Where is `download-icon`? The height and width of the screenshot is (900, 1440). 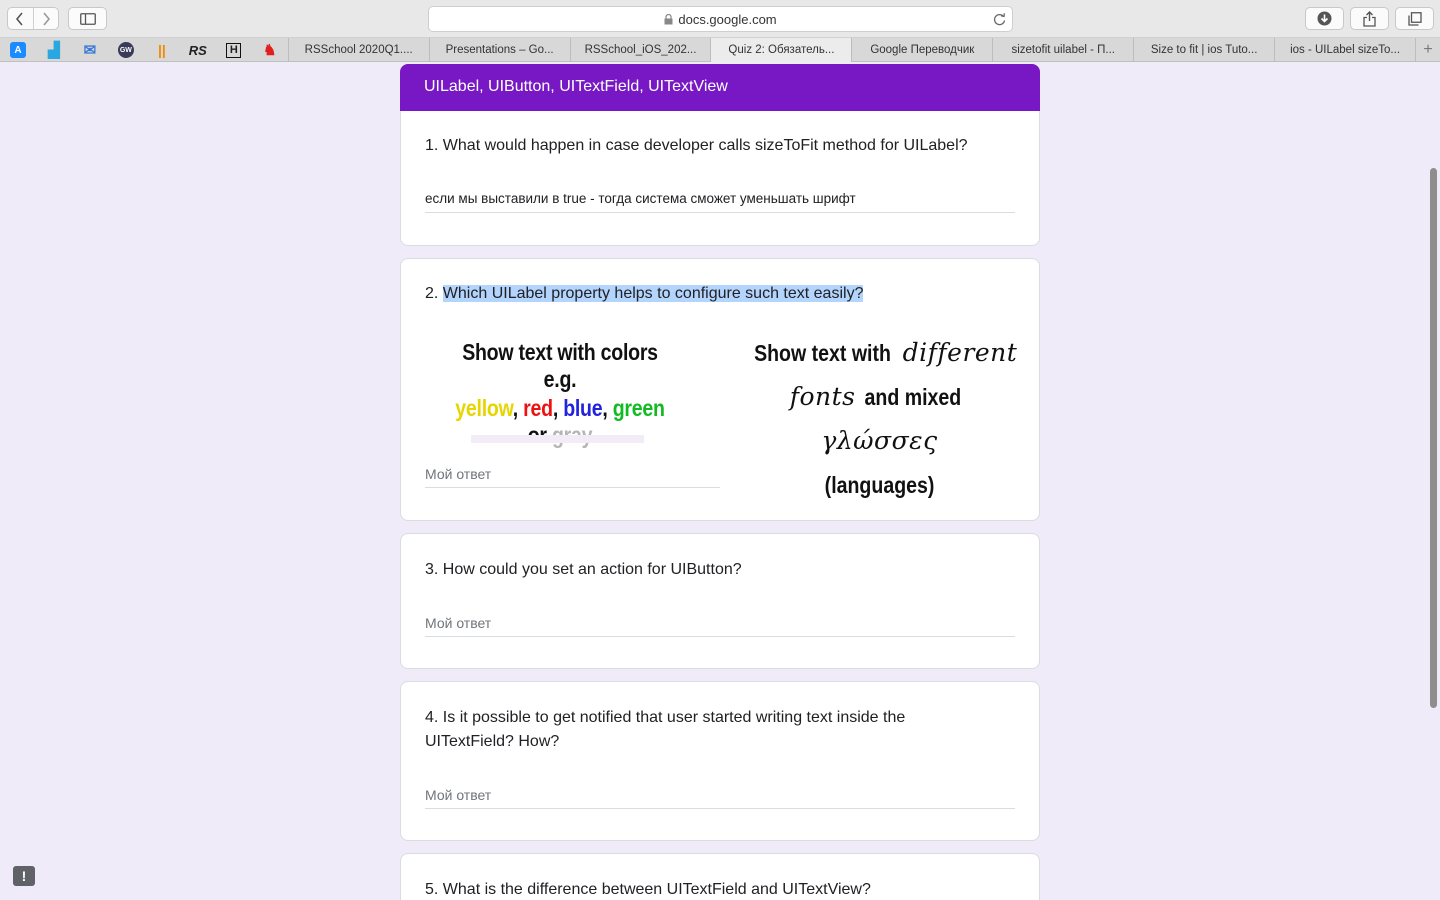 download-icon is located at coordinates (1324, 18).